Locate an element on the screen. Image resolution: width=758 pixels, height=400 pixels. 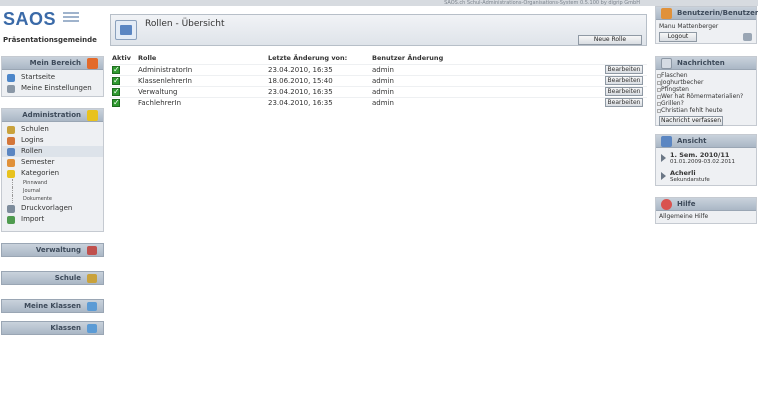
verwaltung-bar: Verwaltung is located at coordinates (52, 250).